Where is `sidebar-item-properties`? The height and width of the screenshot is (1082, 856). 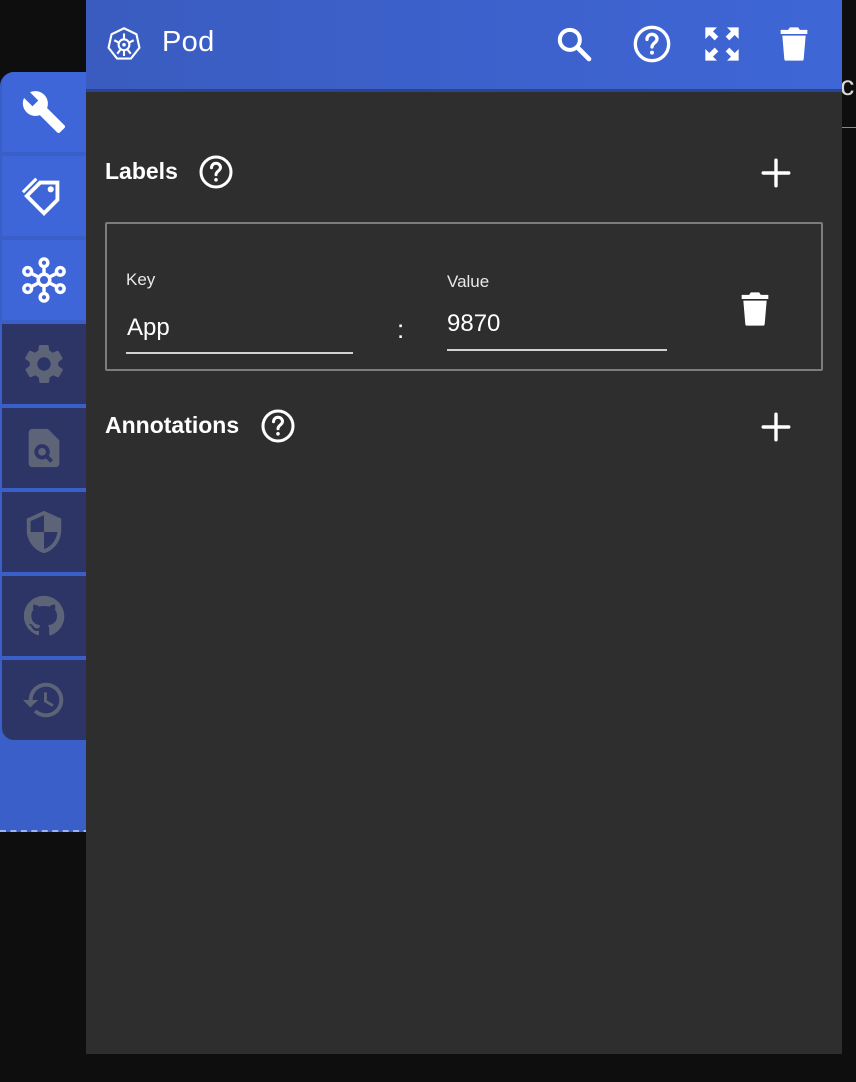 sidebar-item-properties is located at coordinates (44, 112).